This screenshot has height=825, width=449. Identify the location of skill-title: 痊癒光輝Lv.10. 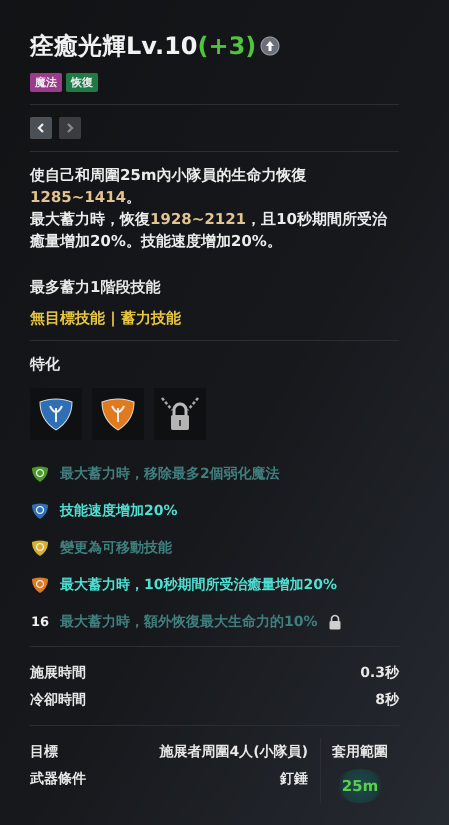
(114, 46).